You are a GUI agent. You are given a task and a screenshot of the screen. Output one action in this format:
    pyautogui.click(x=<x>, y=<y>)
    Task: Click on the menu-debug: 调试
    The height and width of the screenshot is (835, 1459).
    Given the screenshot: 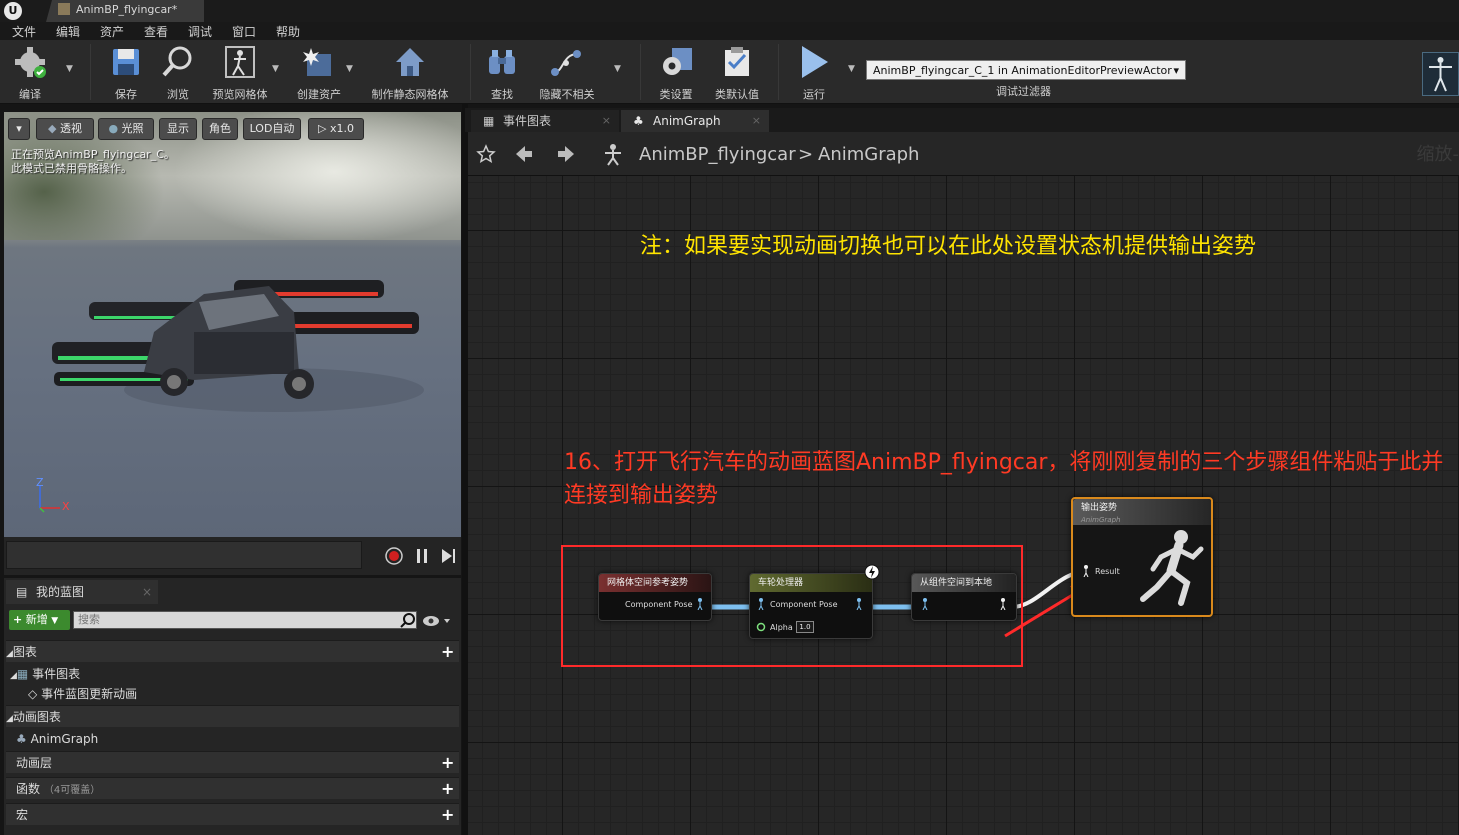 What is the action you would take?
    pyautogui.click(x=200, y=31)
    